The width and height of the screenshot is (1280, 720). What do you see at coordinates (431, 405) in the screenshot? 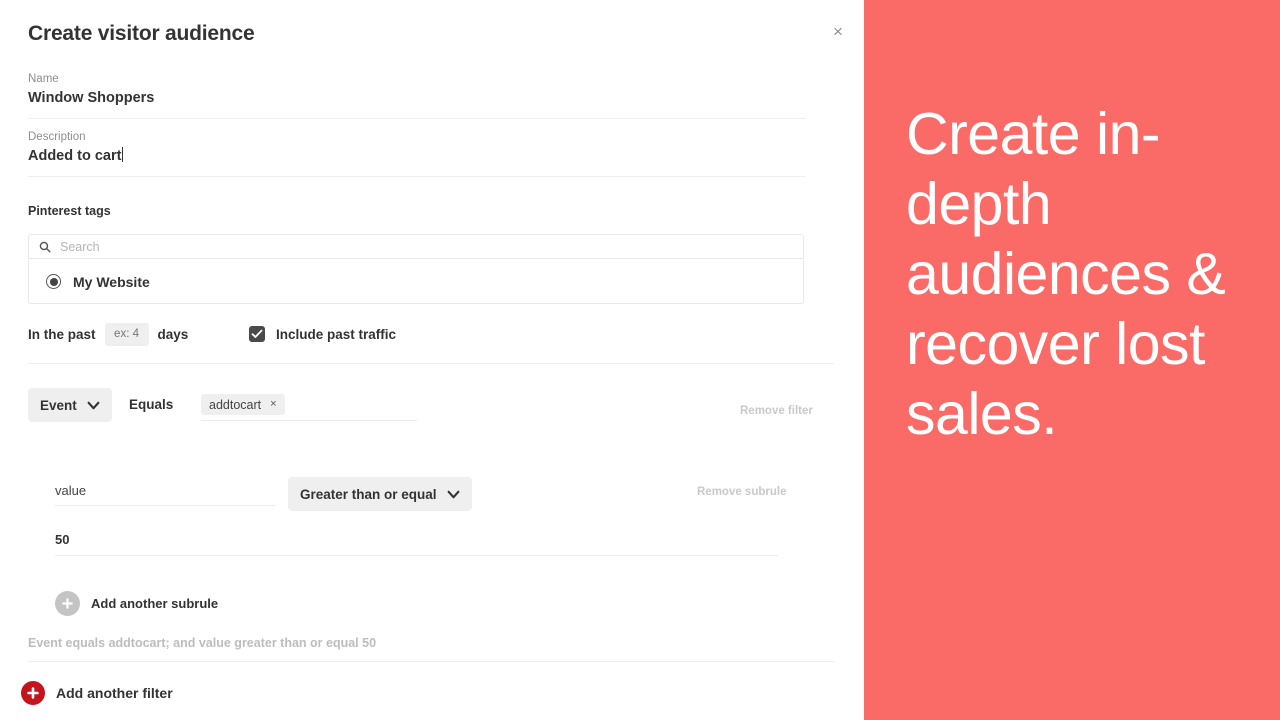
I see `filter-row: Event Equals addtocart ×` at bounding box center [431, 405].